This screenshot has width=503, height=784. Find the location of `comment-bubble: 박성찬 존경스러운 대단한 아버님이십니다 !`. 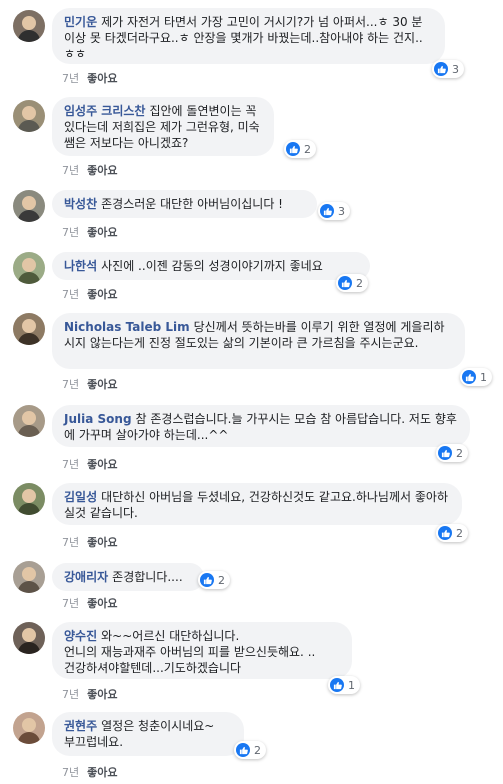

comment-bubble: 박성찬 존경스러운 대단한 아버님이십니다 ! is located at coordinates (184, 204).